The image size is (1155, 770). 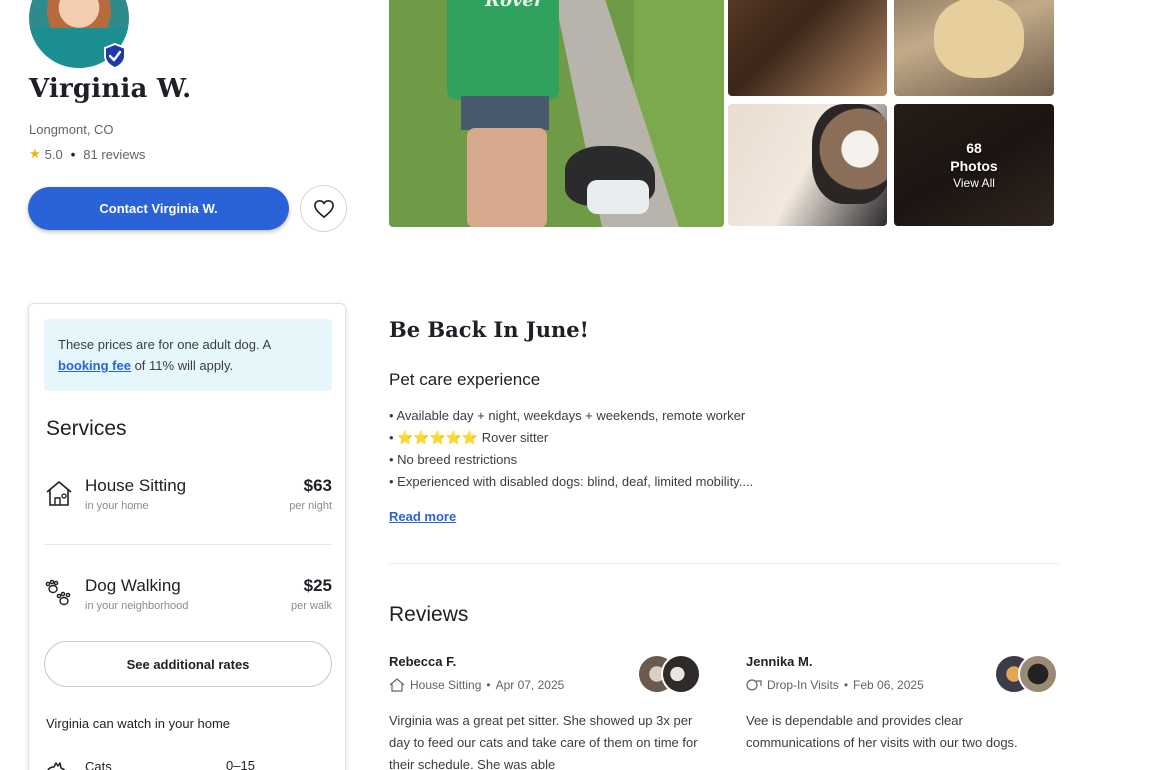 What do you see at coordinates (503, 50) in the screenshot?
I see `photo-sitter-shirt` at bounding box center [503, 50].